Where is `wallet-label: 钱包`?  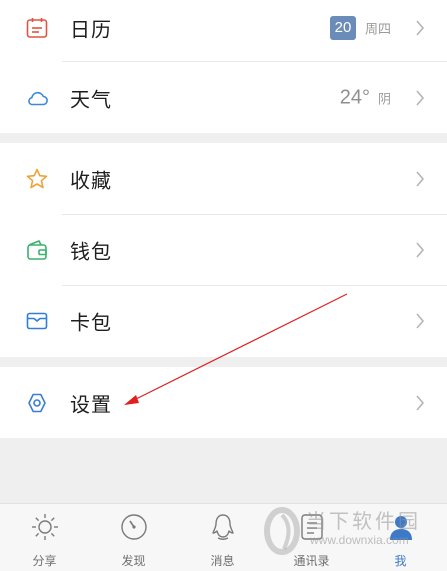 wallet-label: 钱包 is located at coordinates (91, 251).